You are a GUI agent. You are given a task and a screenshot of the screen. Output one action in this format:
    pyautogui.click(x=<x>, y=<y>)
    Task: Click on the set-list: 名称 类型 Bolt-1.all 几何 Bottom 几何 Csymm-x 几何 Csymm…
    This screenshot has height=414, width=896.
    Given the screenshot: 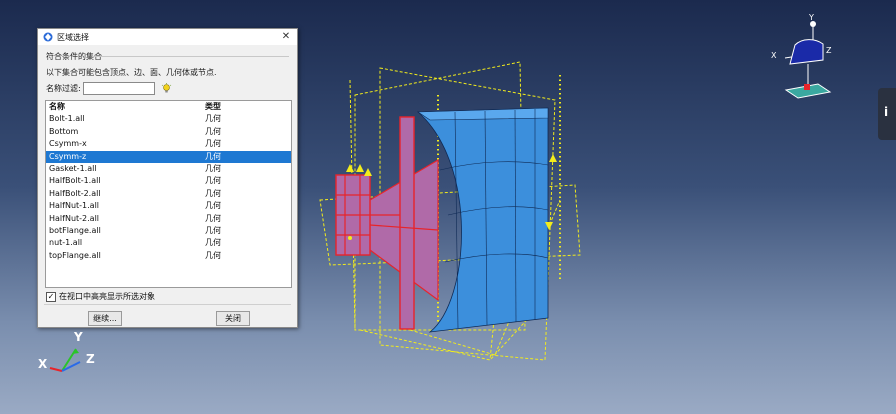 What is the action you would take?
    pyautogui.click(x=168, y=194)
    